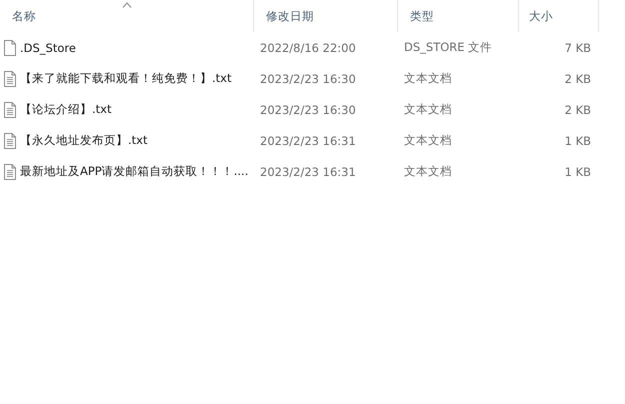 This screenshot has width=625, height=404. Describe the element at coordinates (48, 47) in the screenshot. I see `file-name: .DS_Store` at that location.